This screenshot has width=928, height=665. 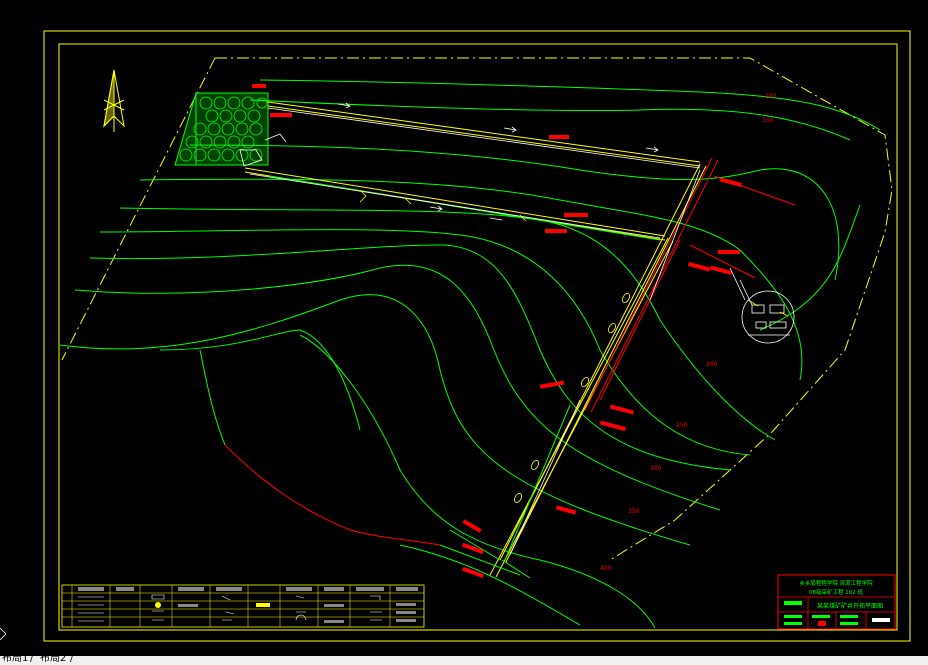 I want to click on arrow-symbols, so click(x=498, y=161).